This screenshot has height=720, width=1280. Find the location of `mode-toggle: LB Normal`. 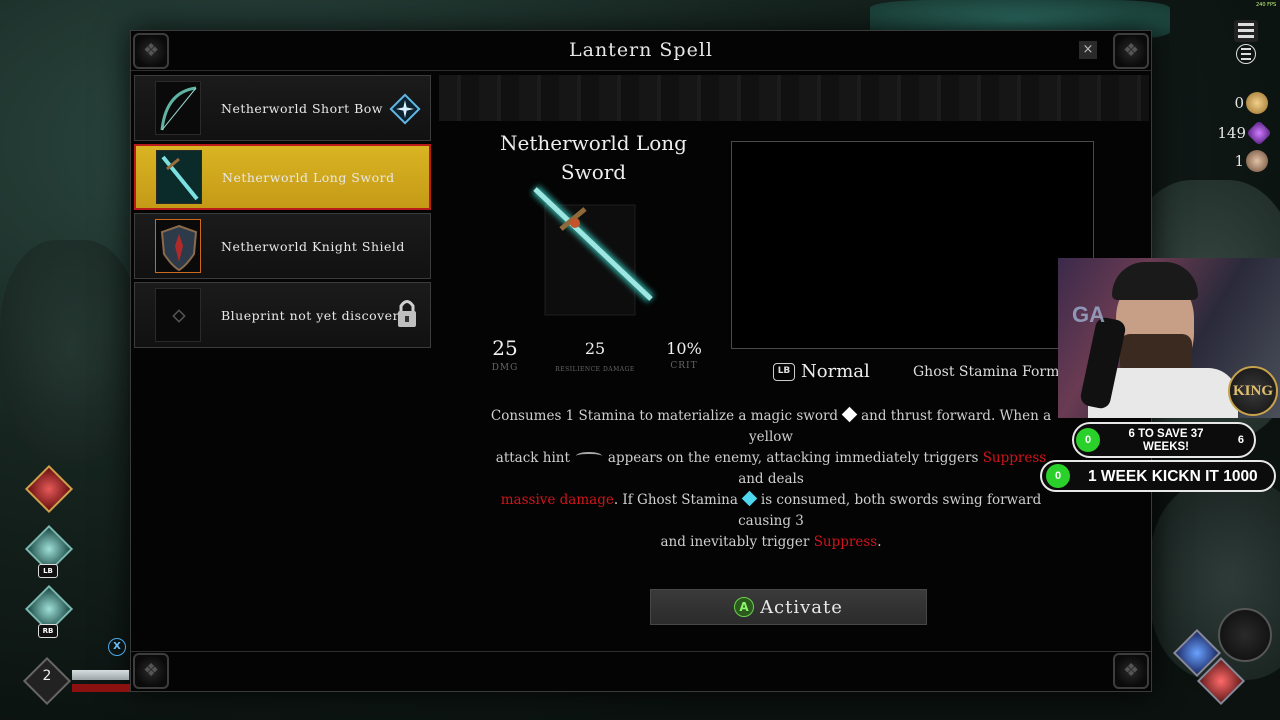

mode-toggle: LB Normal is located at coordinates (821, 371).